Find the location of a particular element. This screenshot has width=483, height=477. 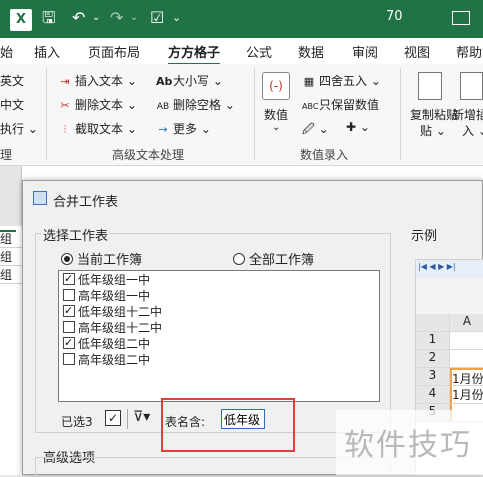

radio-unselected-icon is located at coordinates (239, 259).